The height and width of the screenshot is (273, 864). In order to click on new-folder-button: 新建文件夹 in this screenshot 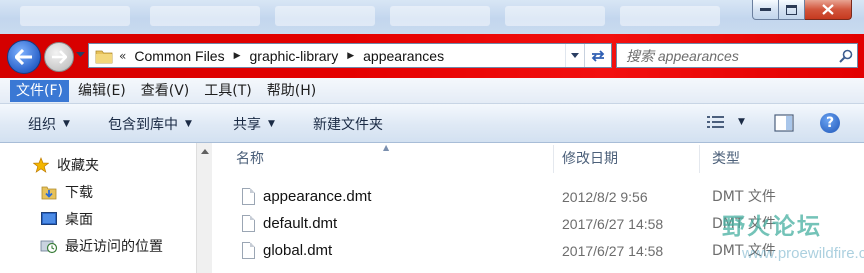, I will do `click(348, 124)`.